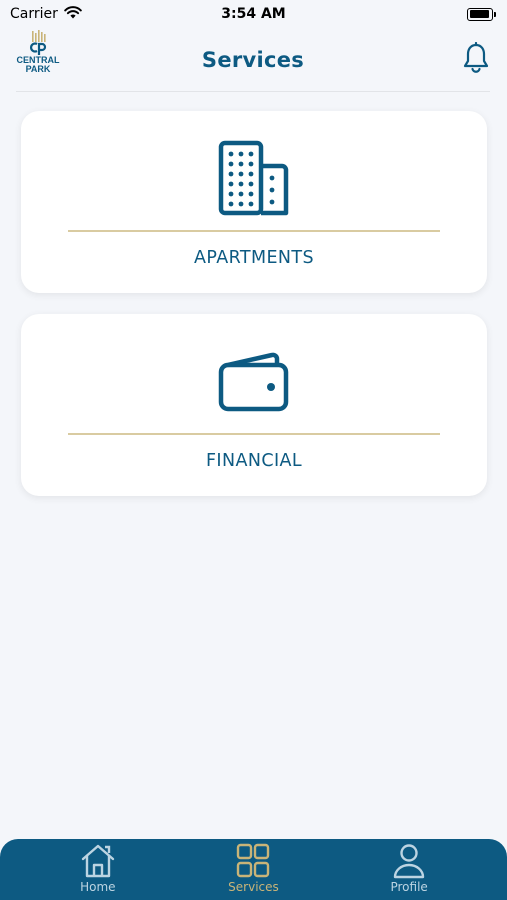  I want to click on wallet-icon, so click(254, 381).